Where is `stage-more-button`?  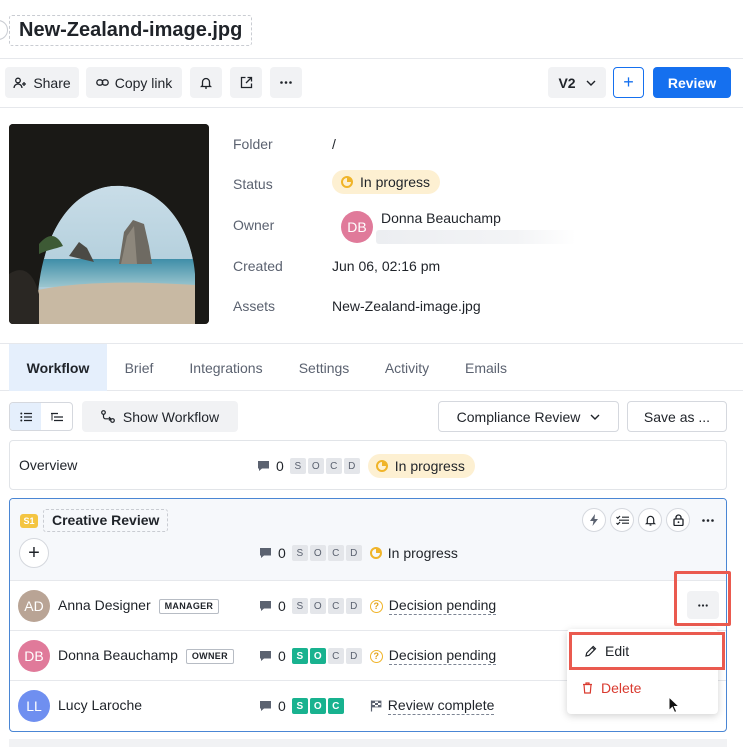
stage-more-button is located at coordinates (708, 520).